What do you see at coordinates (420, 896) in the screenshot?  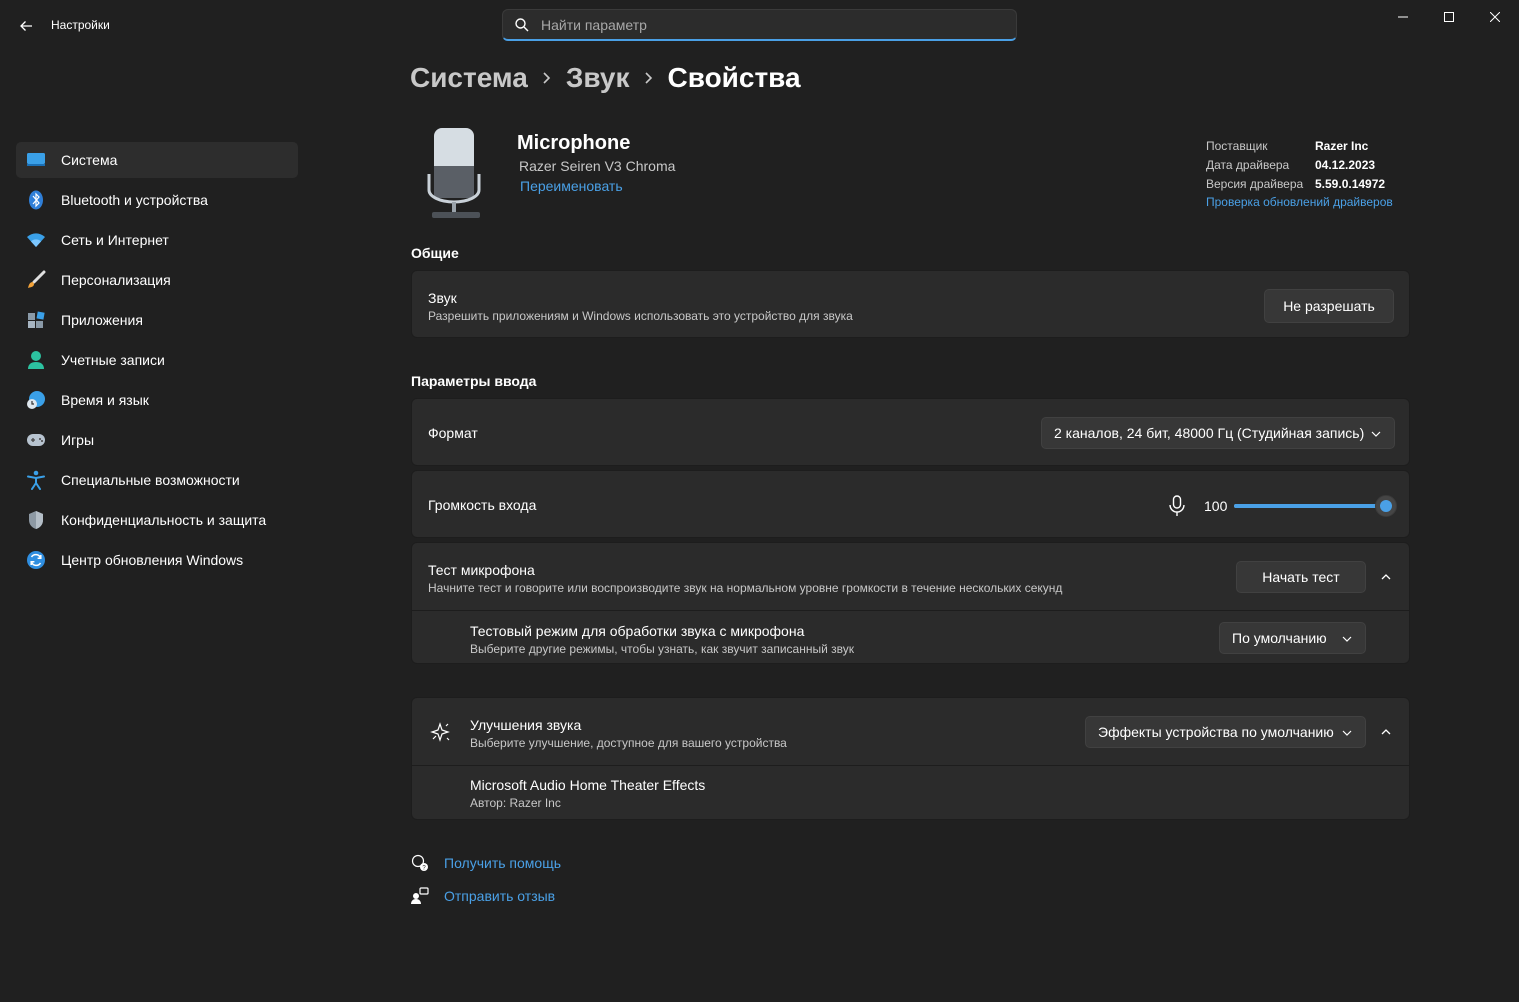 I see `feedback-icon` at bounding box center [420, 896].